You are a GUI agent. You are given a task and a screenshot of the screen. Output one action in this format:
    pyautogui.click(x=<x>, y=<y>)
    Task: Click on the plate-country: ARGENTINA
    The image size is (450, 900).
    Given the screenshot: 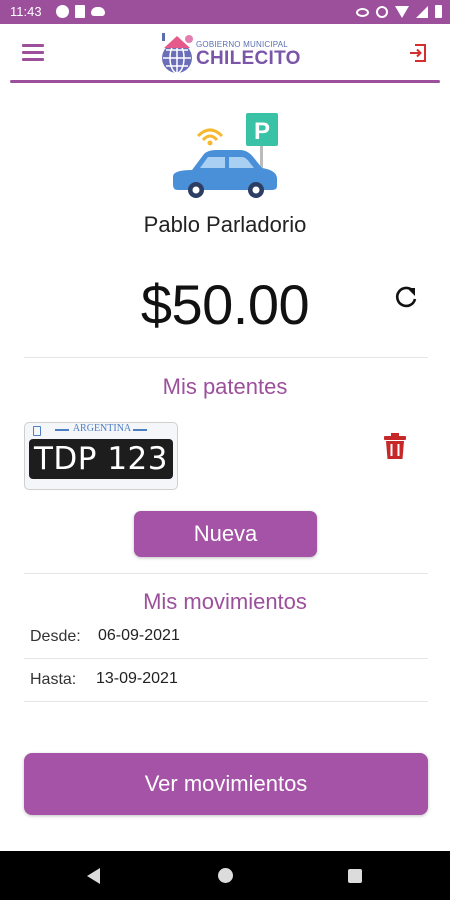 What is the action you would take?
    pyautogui.click(x=102, y=428)
    